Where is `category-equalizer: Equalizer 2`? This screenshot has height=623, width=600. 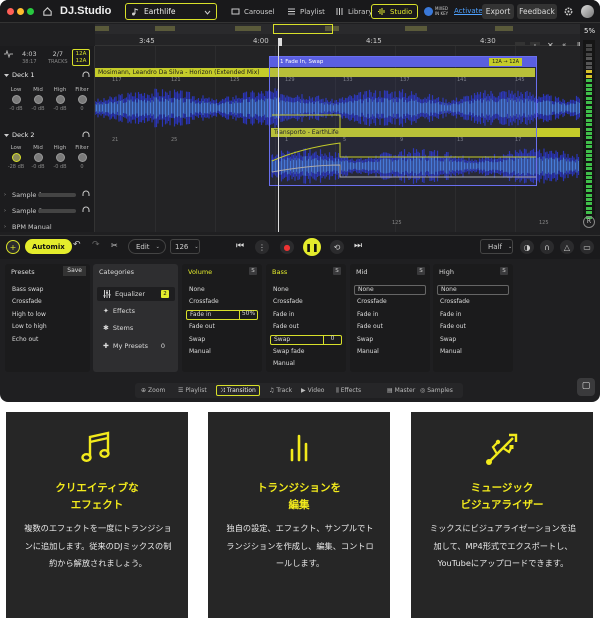
category-equalizer: Equalizer 2 is located at coordinates (136, 294).